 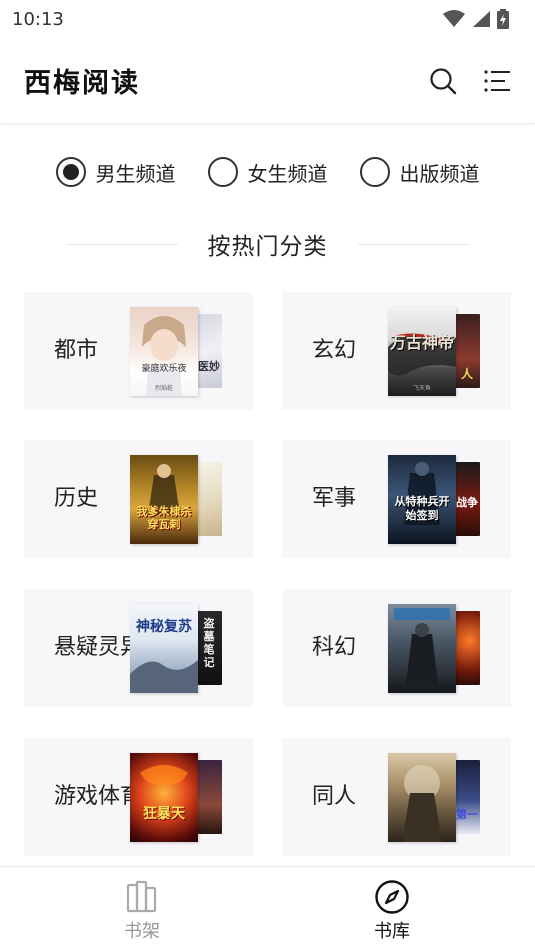 I want to click on book-cover-back: 盗墓笔记, so click(x=209, y=648).